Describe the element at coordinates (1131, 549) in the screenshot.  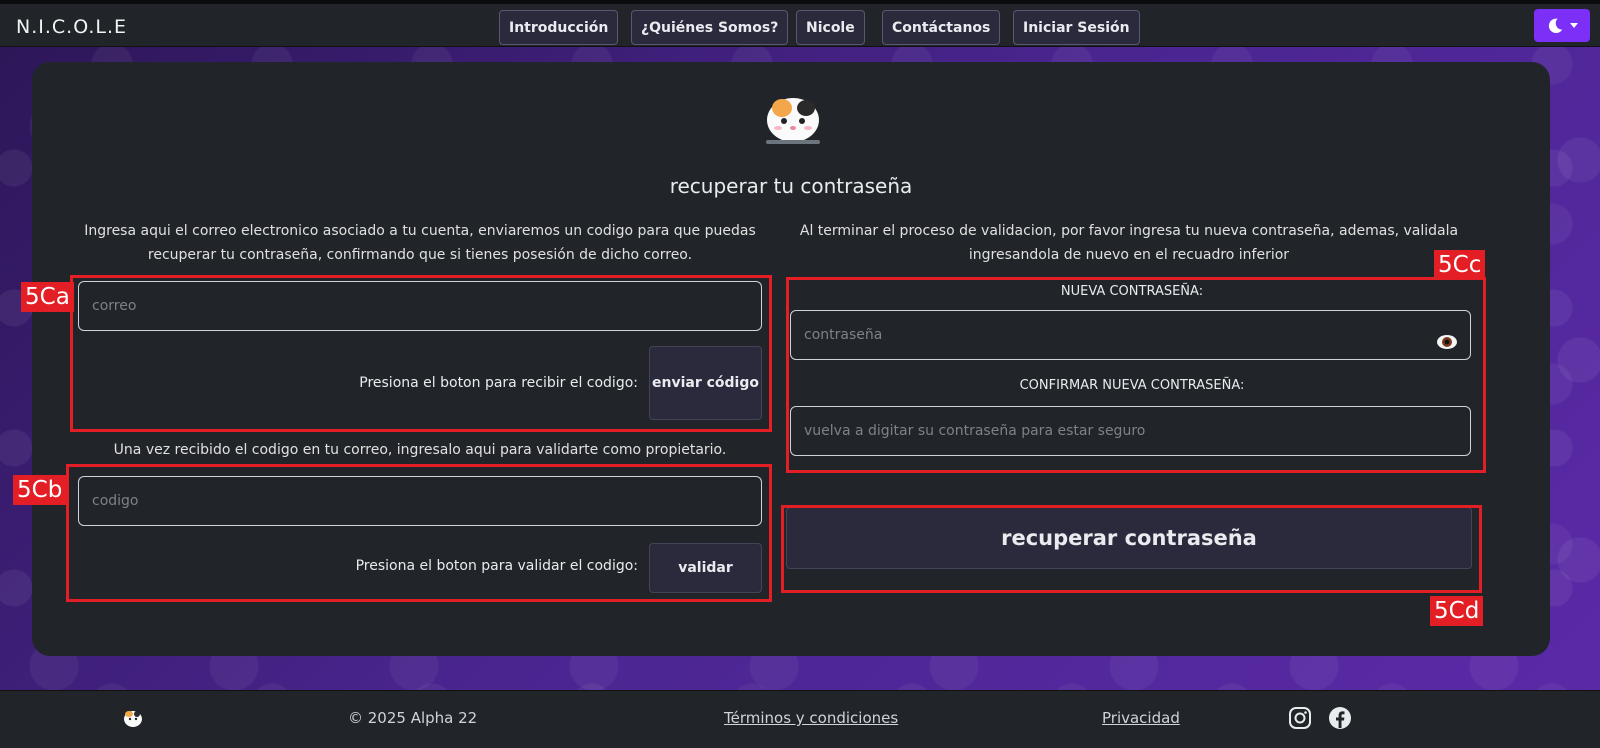
I see `annotation-box-d` at that location.